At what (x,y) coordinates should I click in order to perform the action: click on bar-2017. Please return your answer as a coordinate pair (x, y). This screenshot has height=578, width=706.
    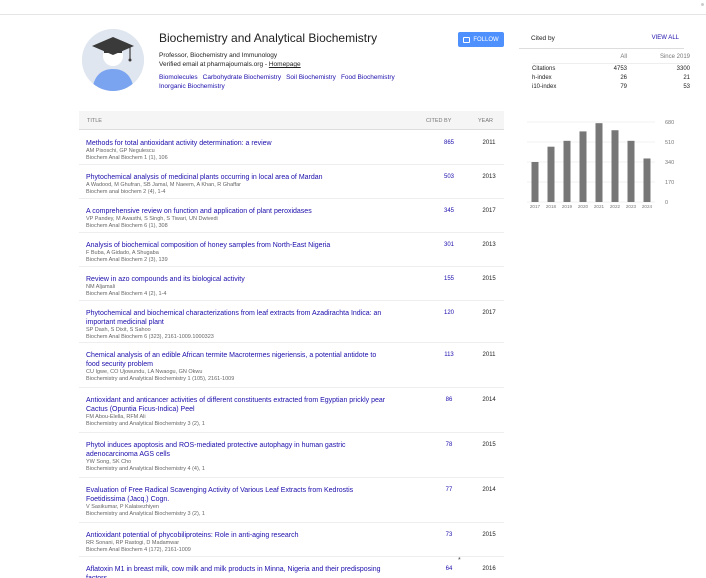
    Looking at the image, I should click on (535, 182).